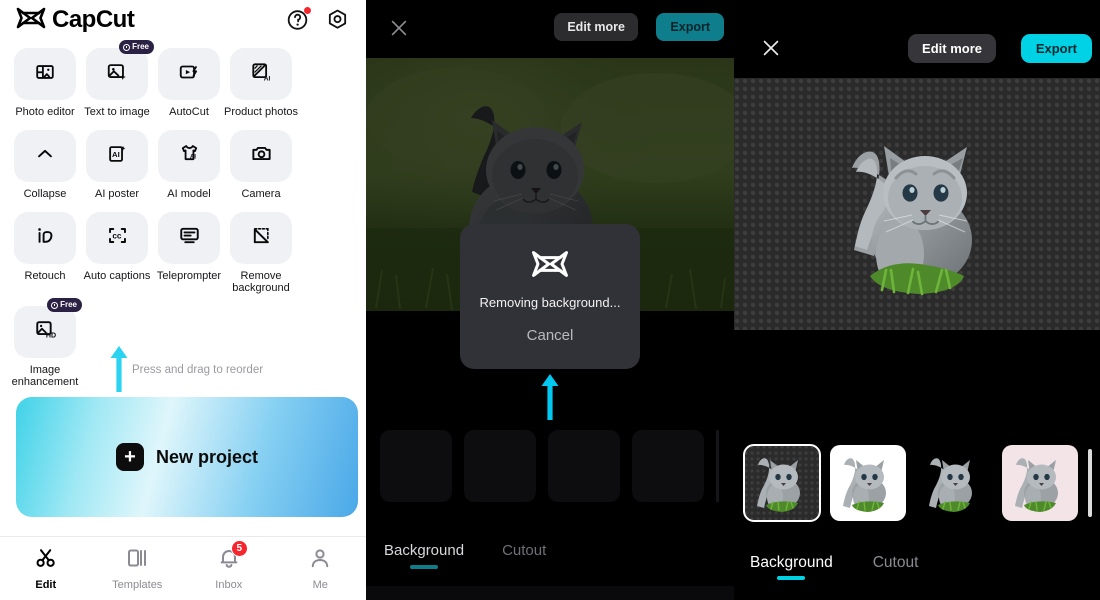 This screenshot has height=600, width=1100. I want to click on background-options-strip, so click(550, 466).